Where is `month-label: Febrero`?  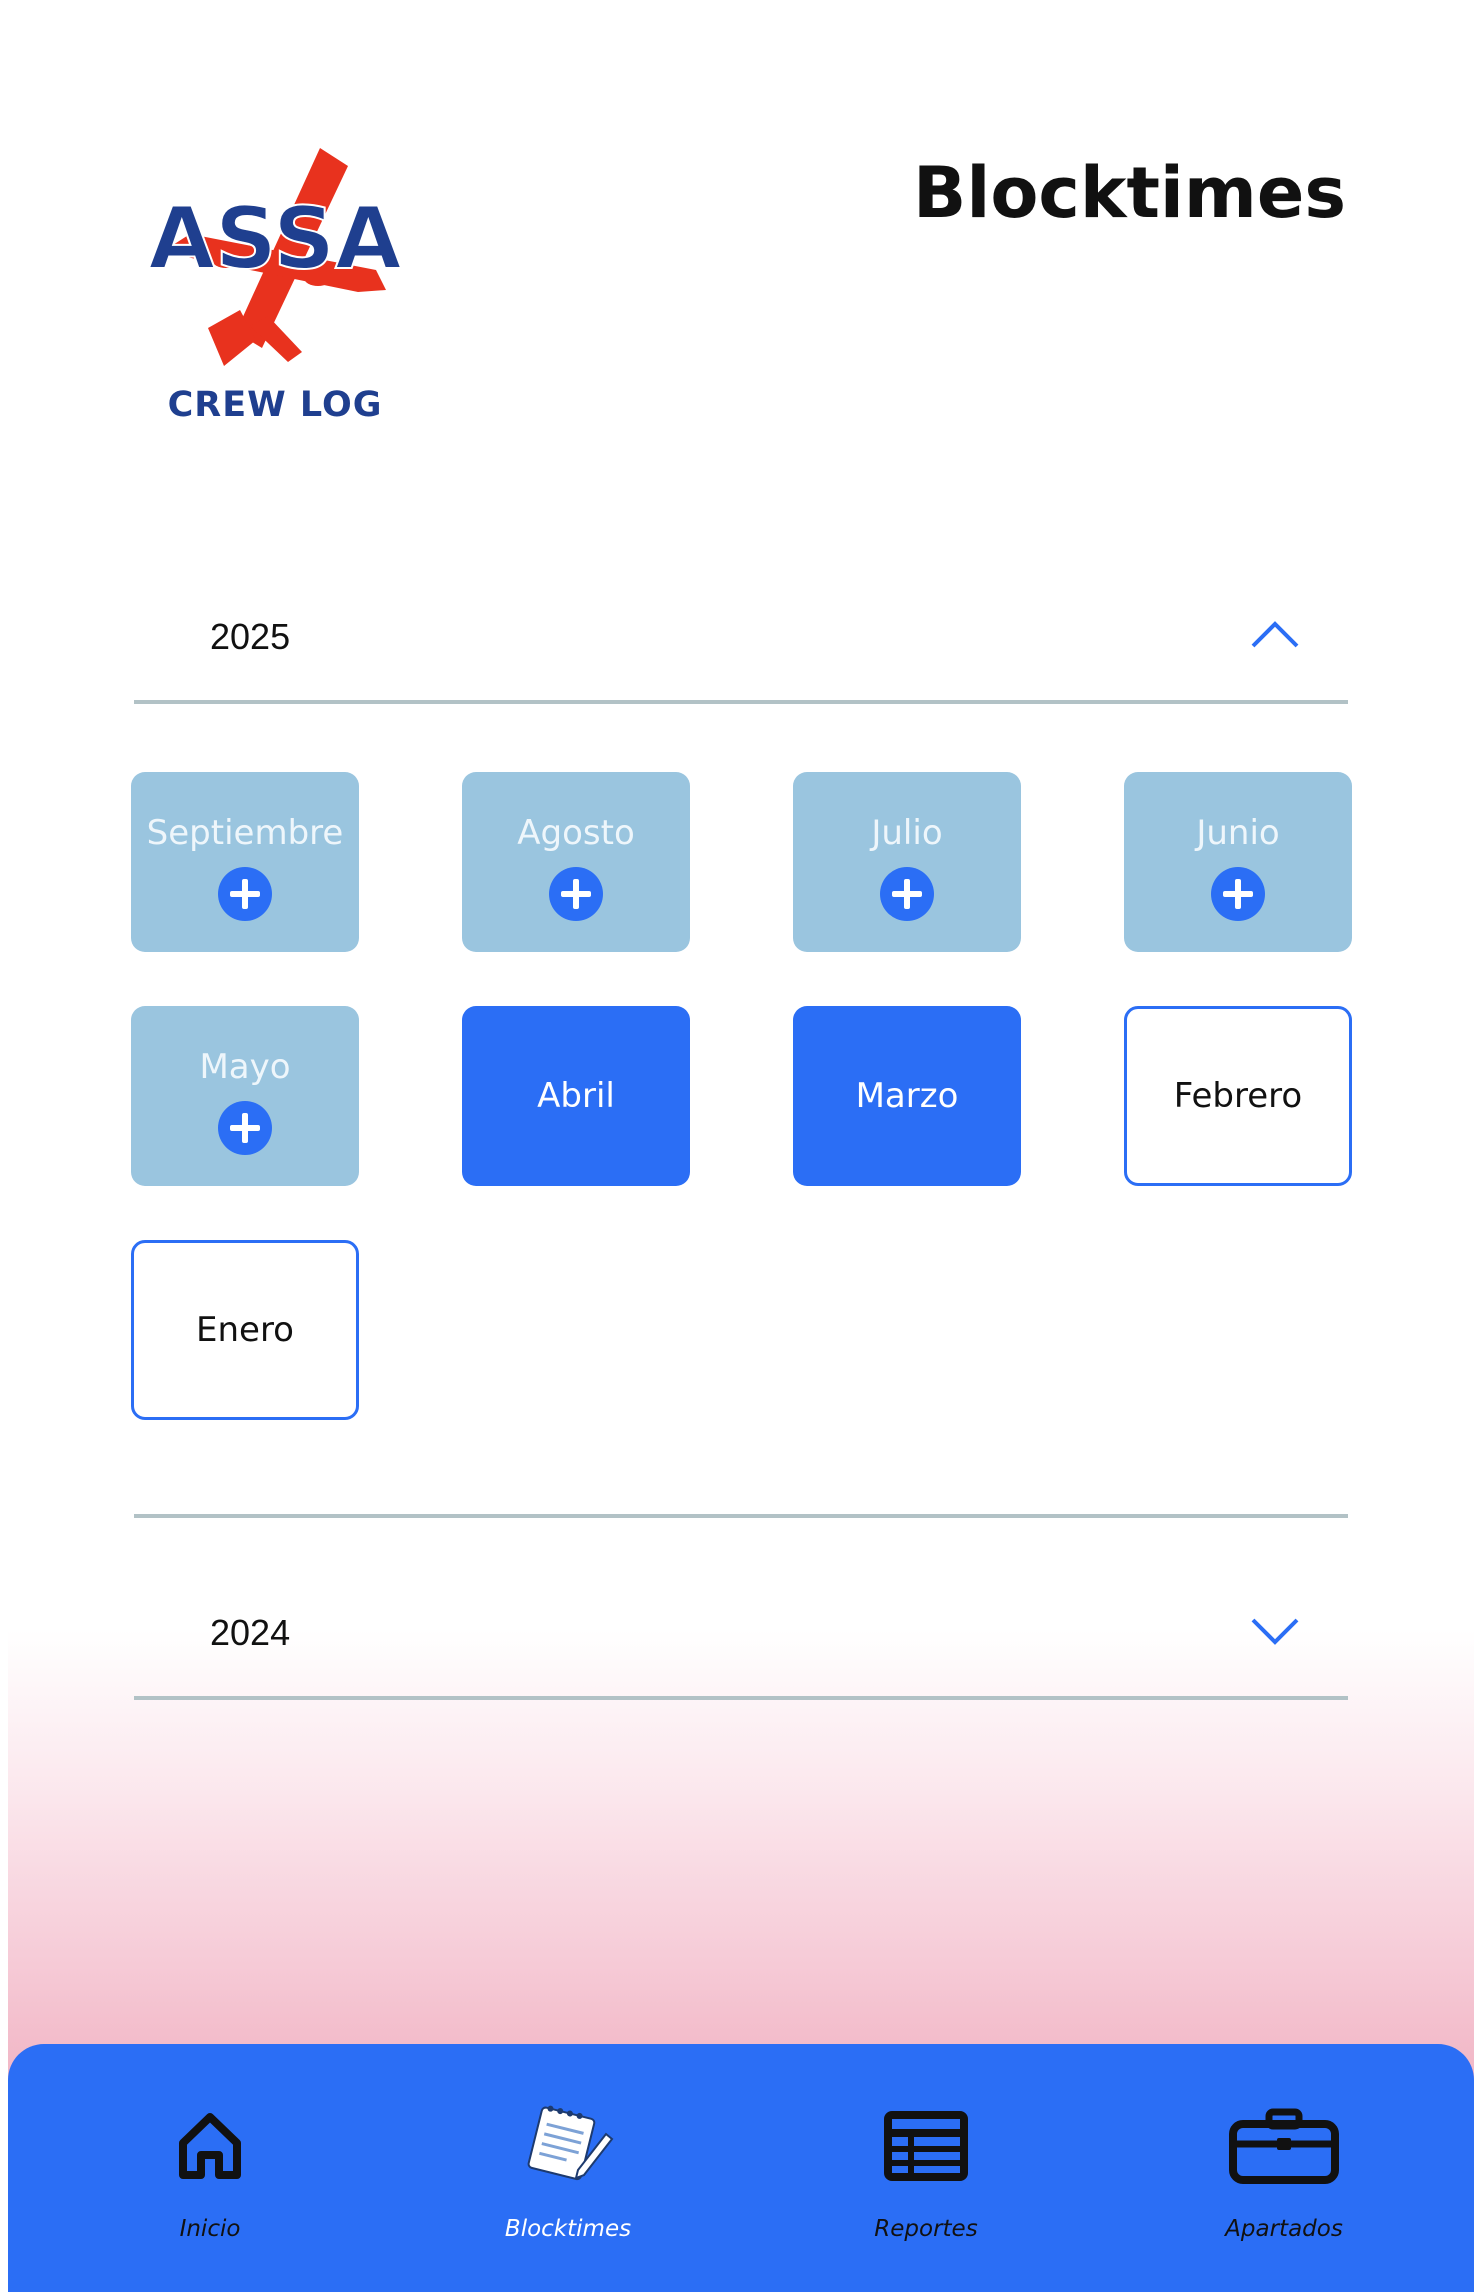 month-label: Febrero is located at coordinates (1238, 1096).